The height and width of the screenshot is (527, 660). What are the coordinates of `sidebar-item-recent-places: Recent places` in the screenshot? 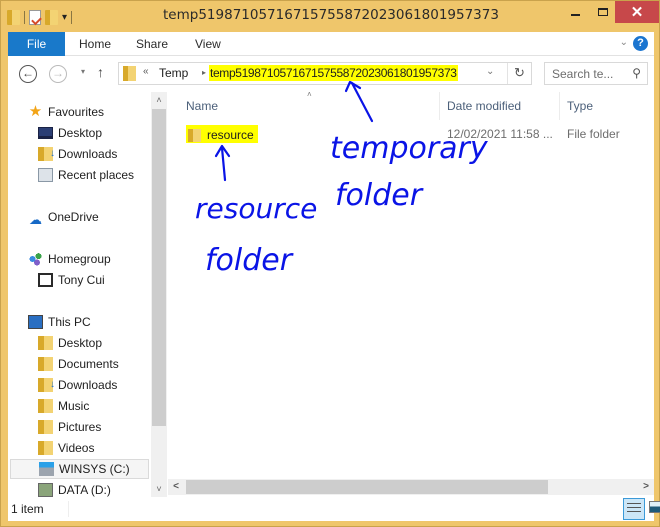 It's located at (86, 175).